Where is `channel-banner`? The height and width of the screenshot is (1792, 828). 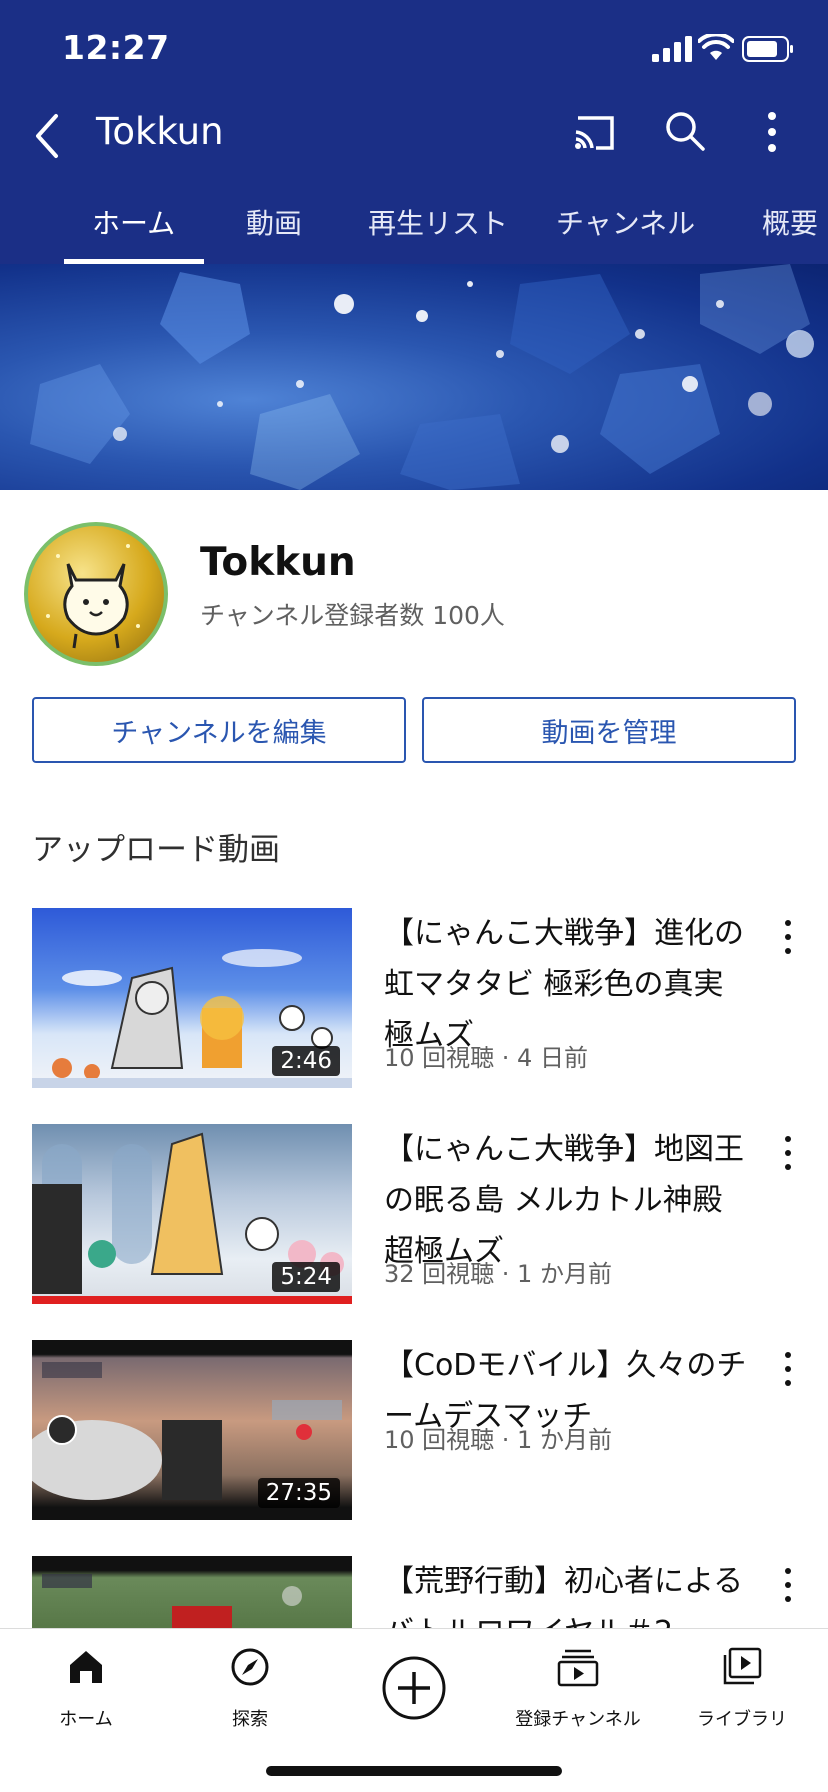
channel-banner is located at coordinates (414, 377).